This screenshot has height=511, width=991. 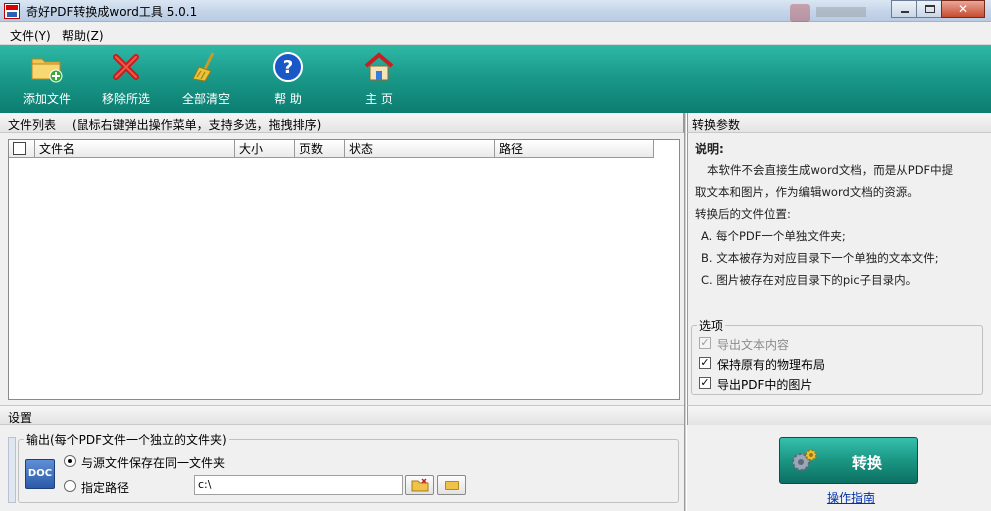 What do you see at coordinates (820, 258) in the screenshot?
I see `location-b: B. 文本被存为对应目录下一个单独的文本文件;` at bounding box center [820, 258].